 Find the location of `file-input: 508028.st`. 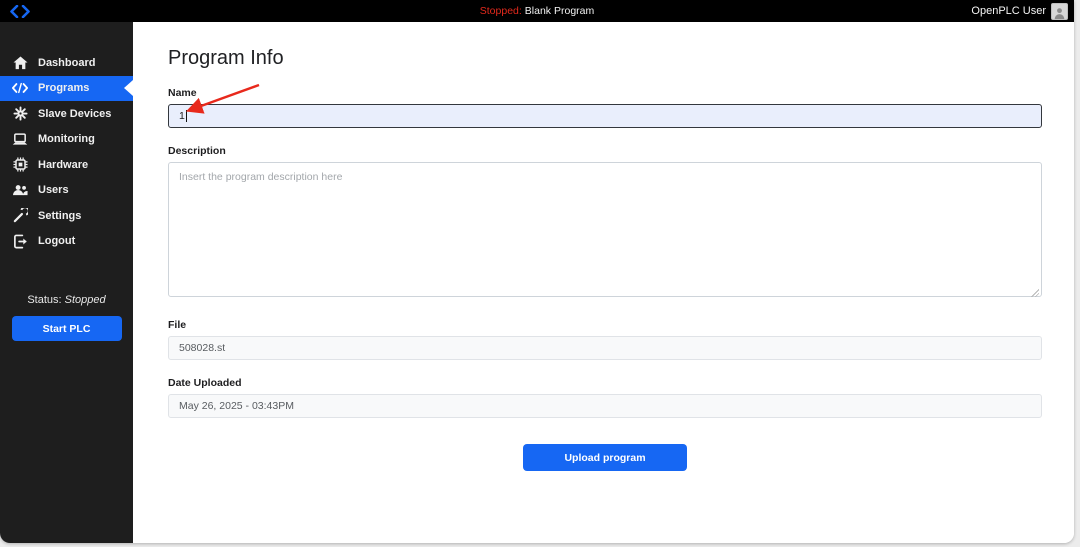

file-input: 508028.st is located at coordinates (605, 348).